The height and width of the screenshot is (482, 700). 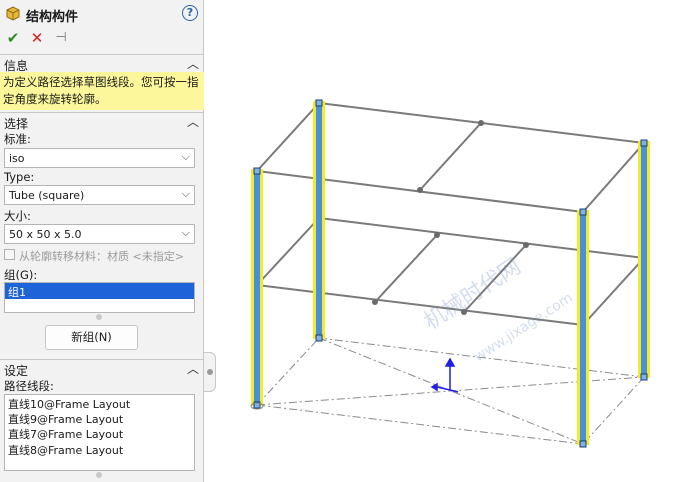 I want to click on watermark-text: 机械时代网, so click(x=473, y=294).